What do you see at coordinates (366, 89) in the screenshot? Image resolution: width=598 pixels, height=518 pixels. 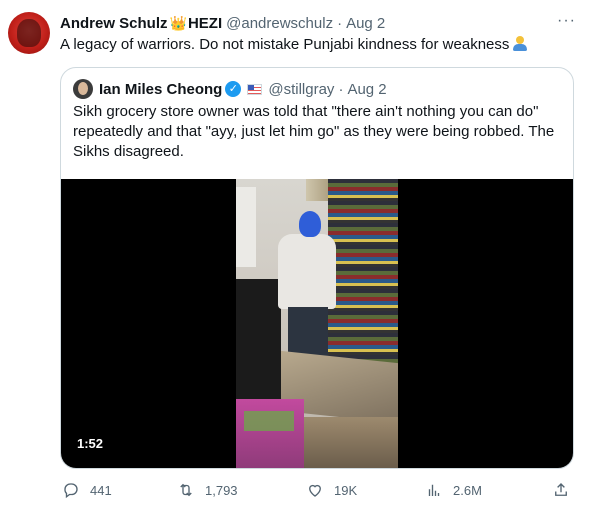 I see `quoted-tweet-date: Aug 2` at bounding box center [366, 89].